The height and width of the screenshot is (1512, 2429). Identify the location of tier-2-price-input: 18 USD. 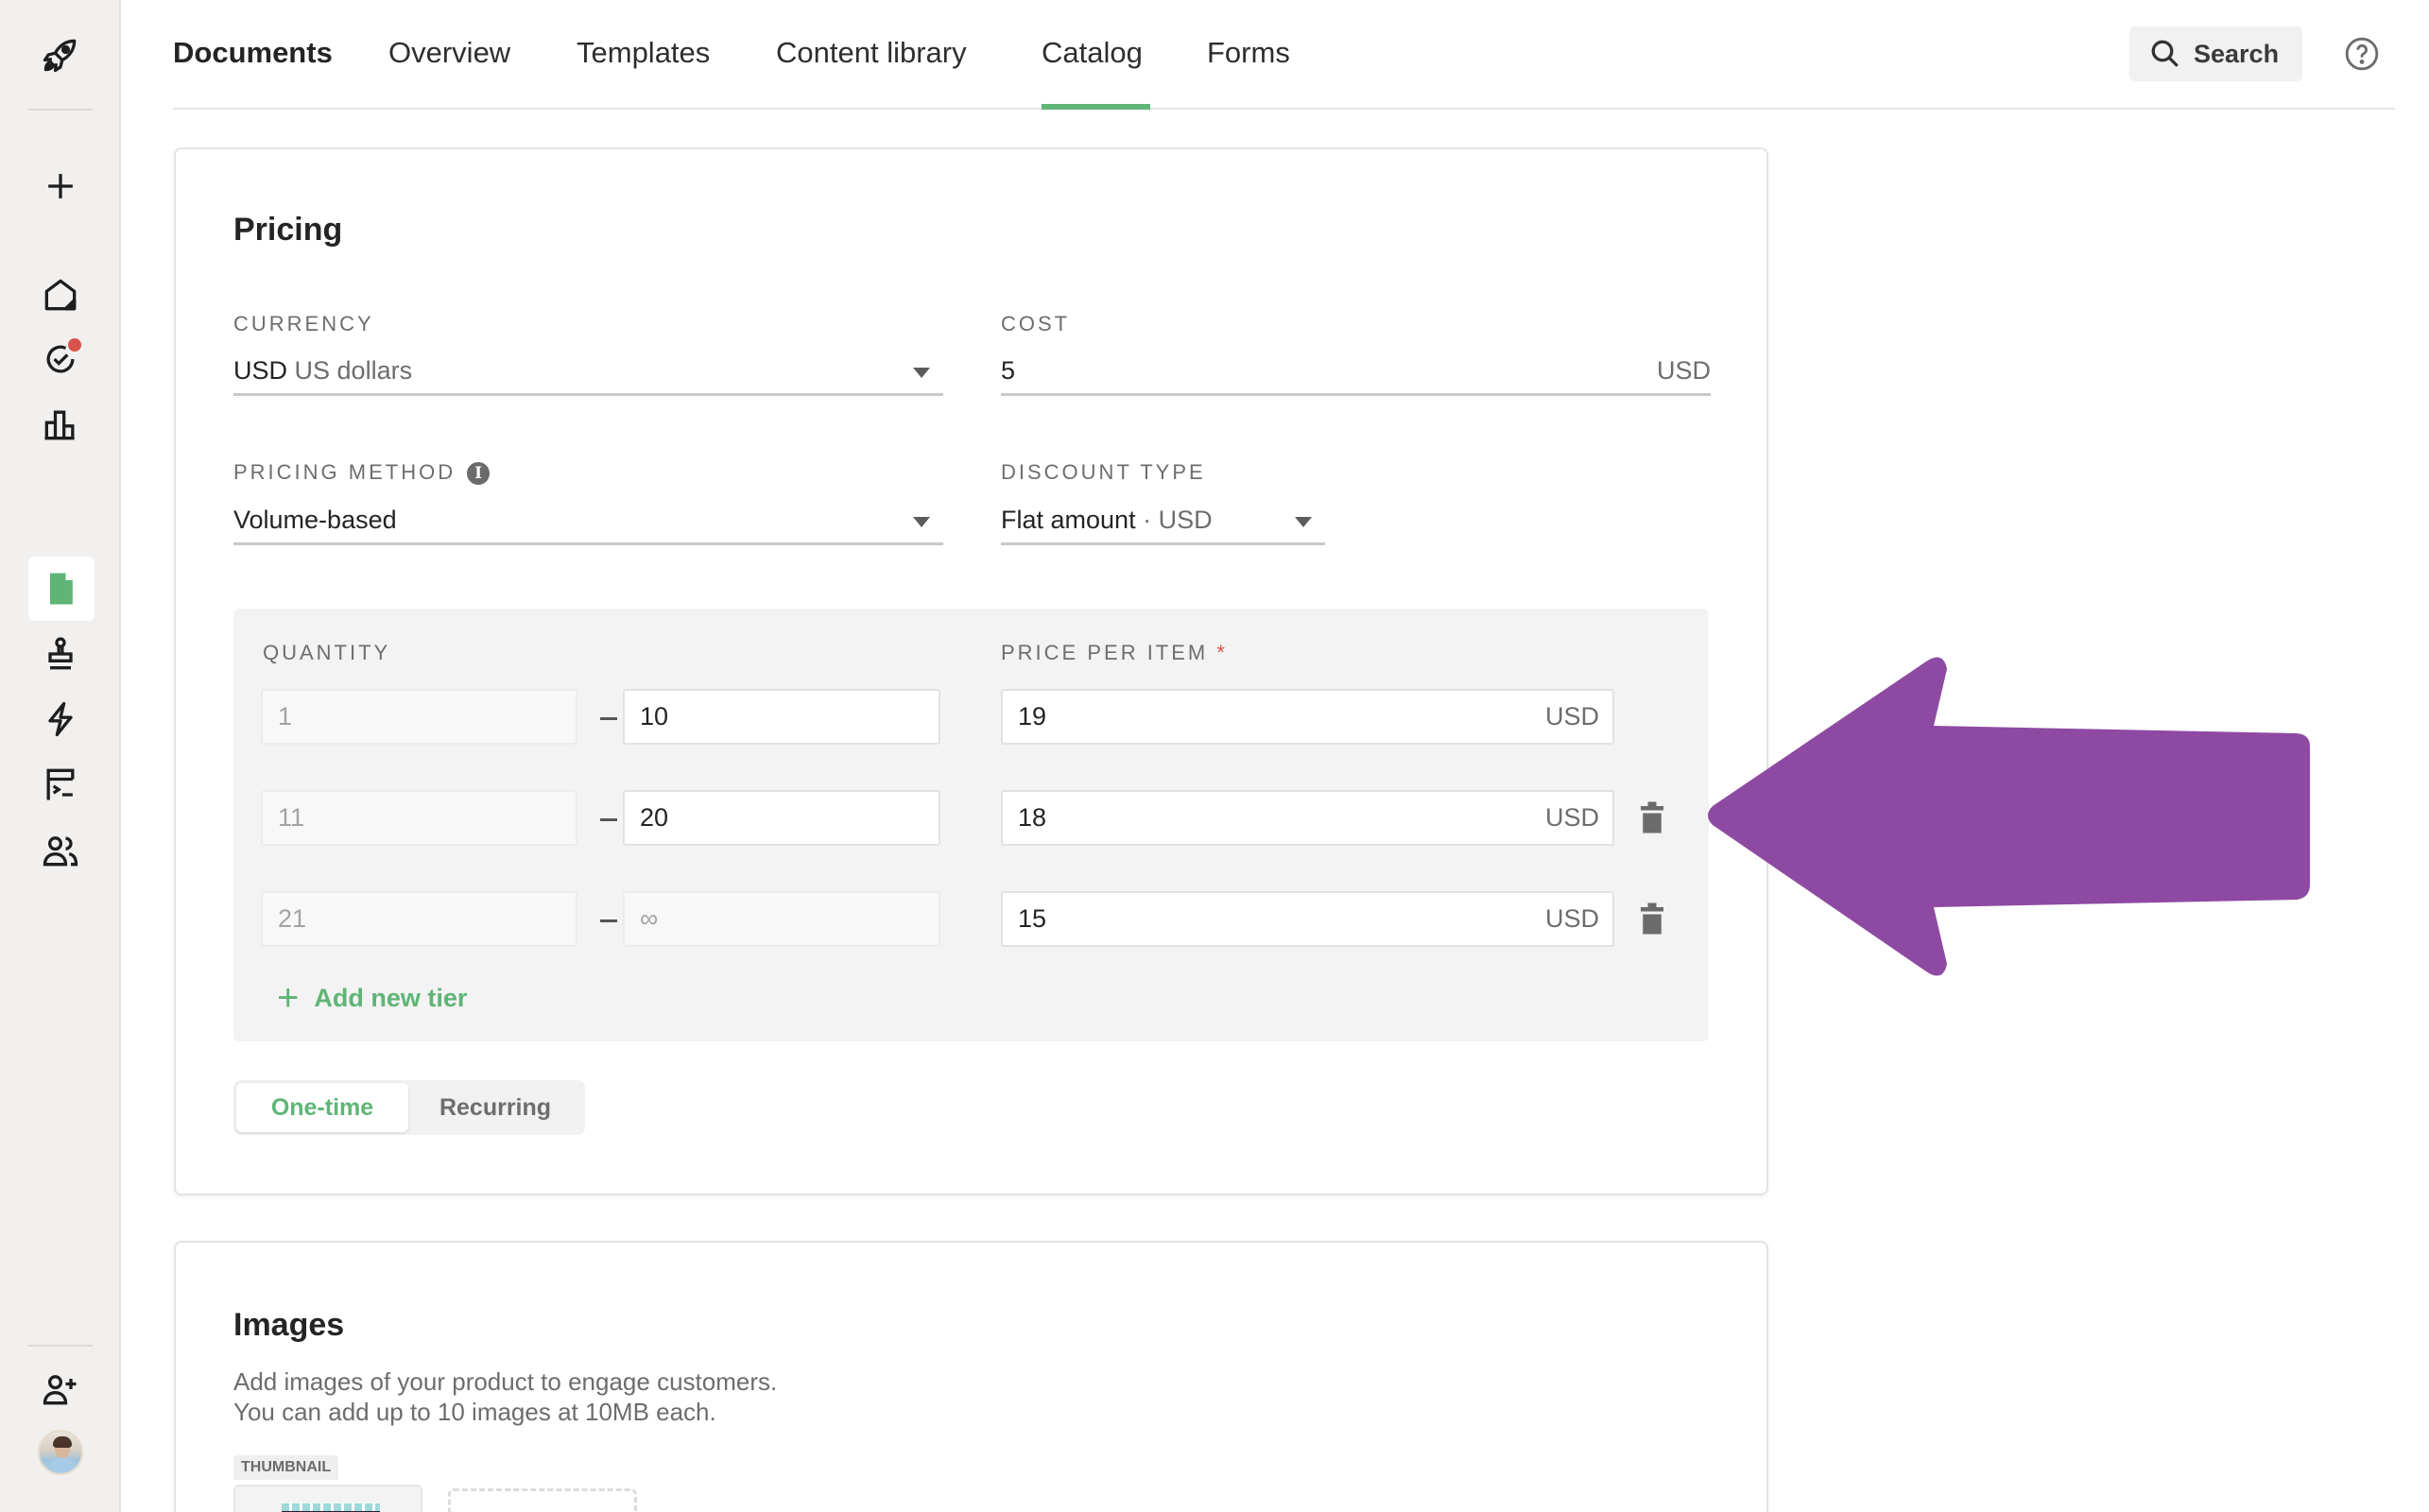
(1307, 818).